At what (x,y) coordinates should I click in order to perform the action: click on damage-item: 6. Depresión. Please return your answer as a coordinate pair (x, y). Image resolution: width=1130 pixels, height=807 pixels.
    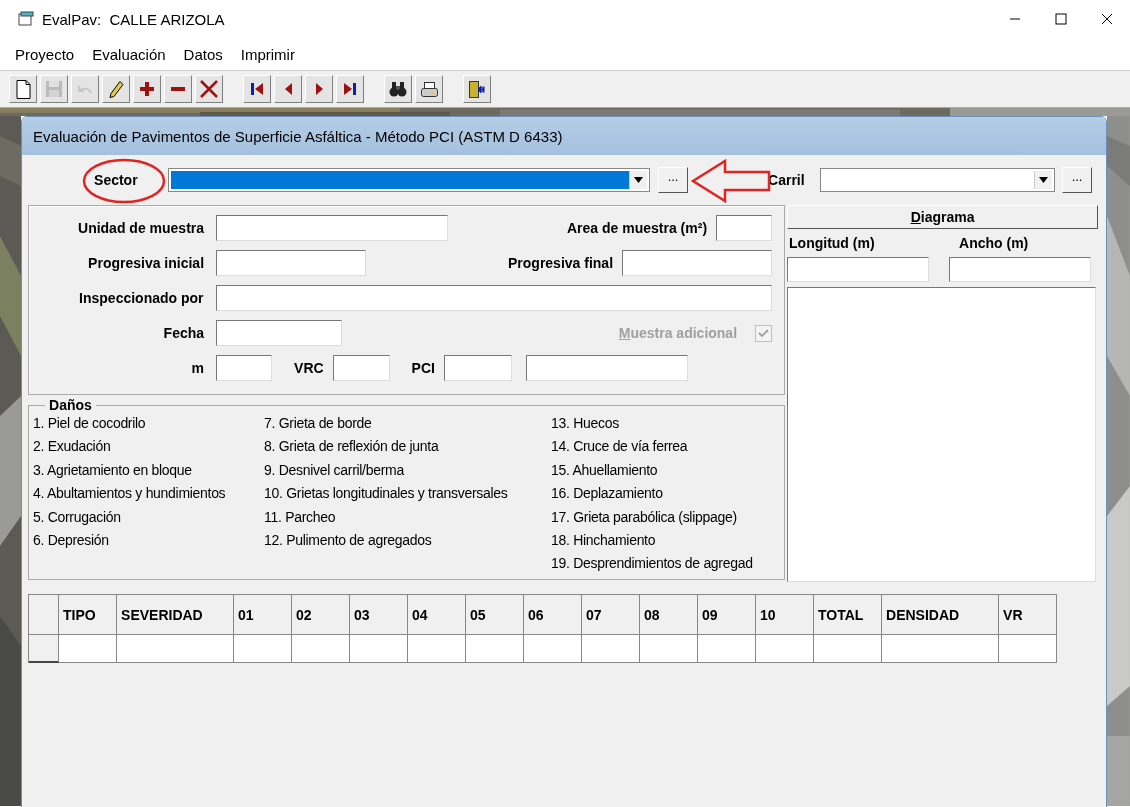
    Looking at the image, I should click on (71, 540).